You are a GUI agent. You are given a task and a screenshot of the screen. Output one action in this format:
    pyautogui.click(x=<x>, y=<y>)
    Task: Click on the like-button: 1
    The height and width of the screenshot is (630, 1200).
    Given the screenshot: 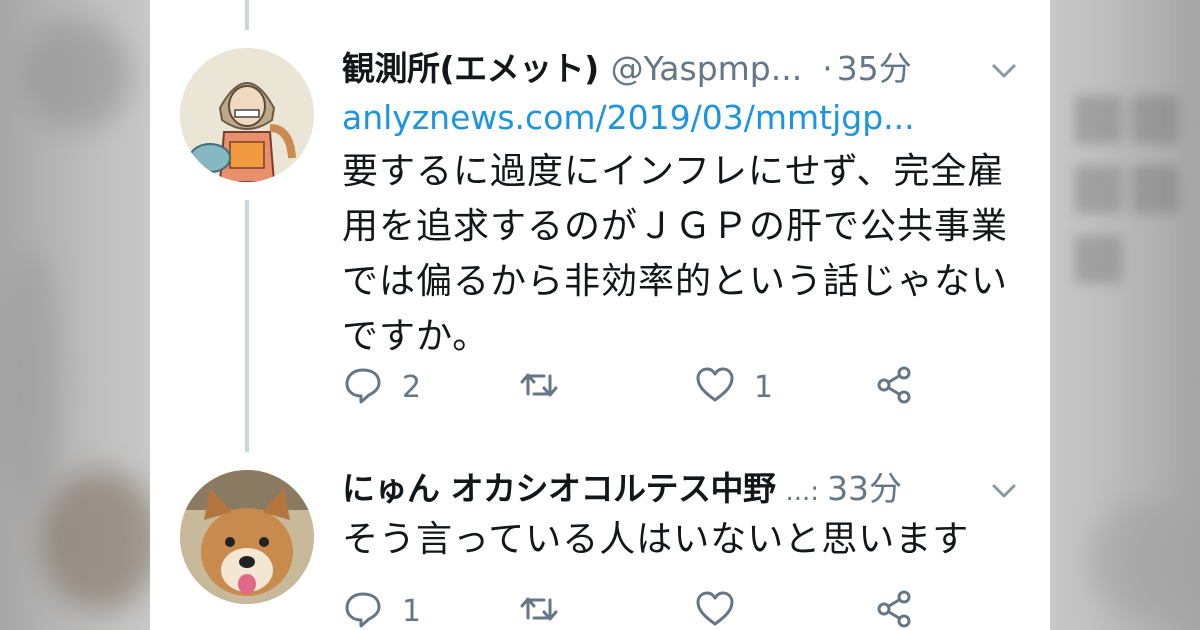 What is the action you would take?
    pyautogui.click(x=733, y=387)
    